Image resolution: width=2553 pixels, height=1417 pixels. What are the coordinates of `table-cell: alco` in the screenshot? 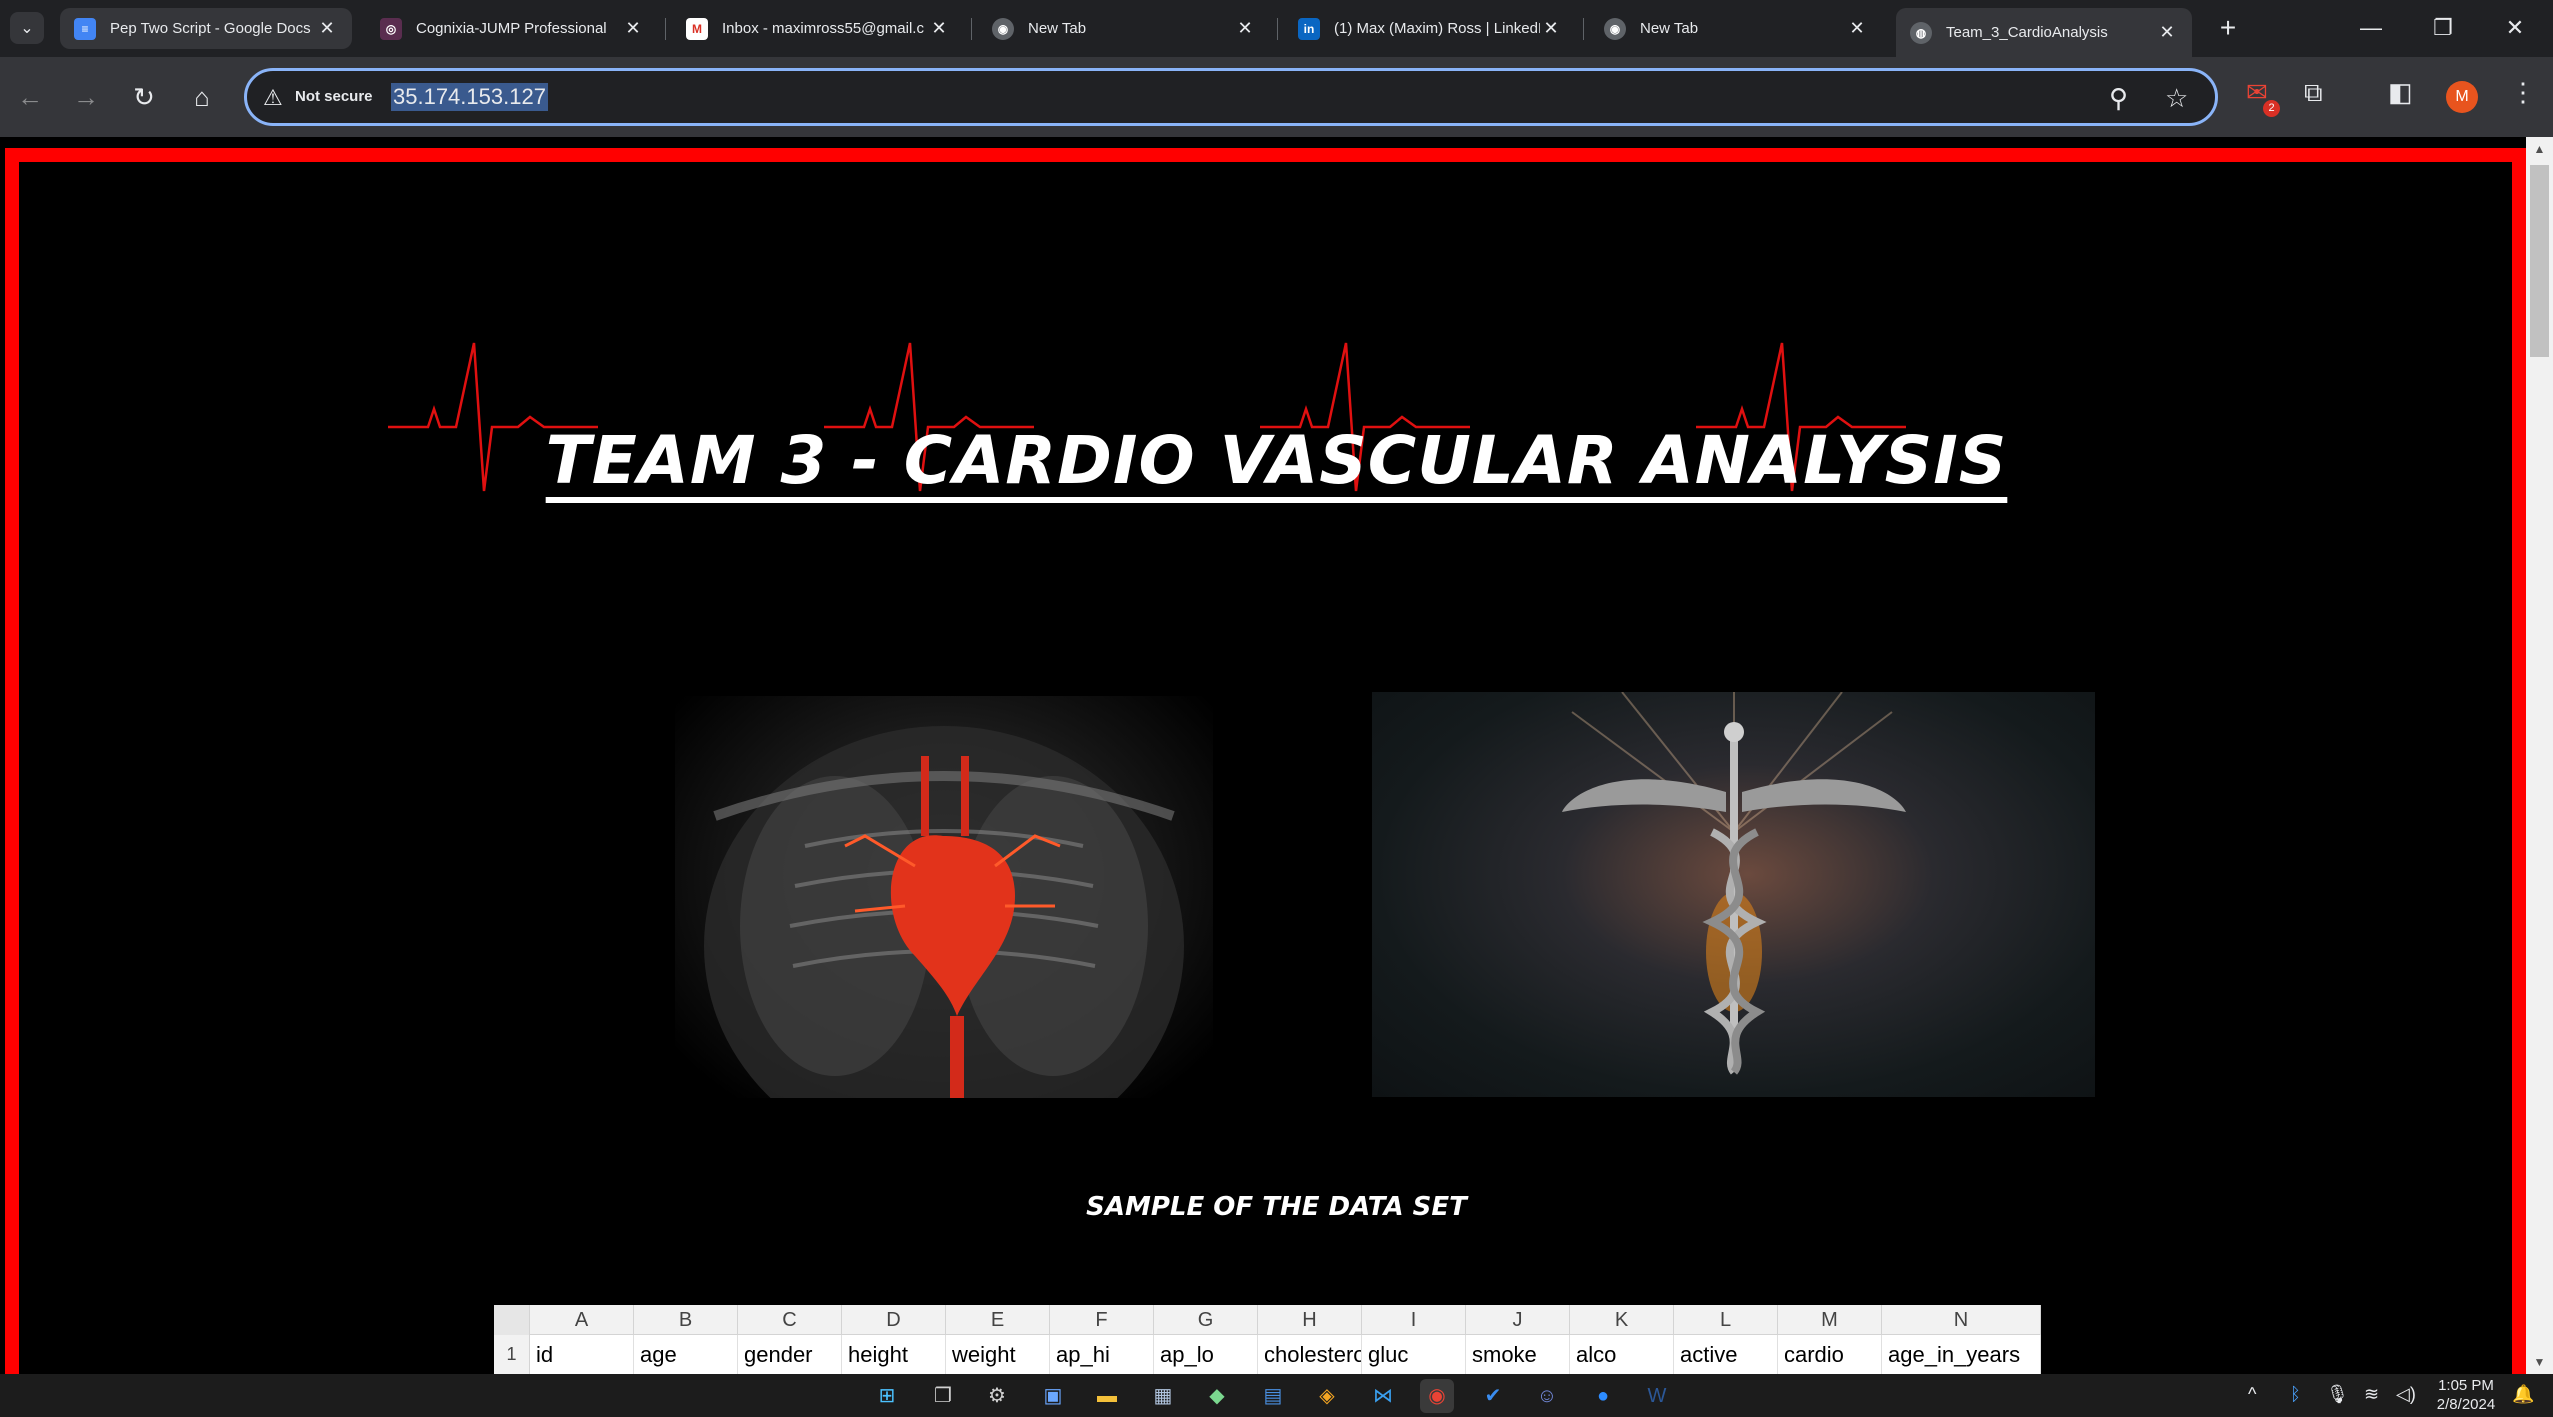 It's located at (1622, 1354).